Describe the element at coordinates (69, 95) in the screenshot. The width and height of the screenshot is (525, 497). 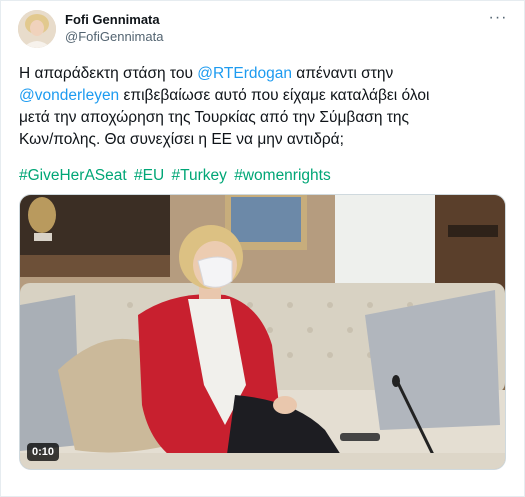
I see `mention-vonderleyen: @vonderleyen` at that location.